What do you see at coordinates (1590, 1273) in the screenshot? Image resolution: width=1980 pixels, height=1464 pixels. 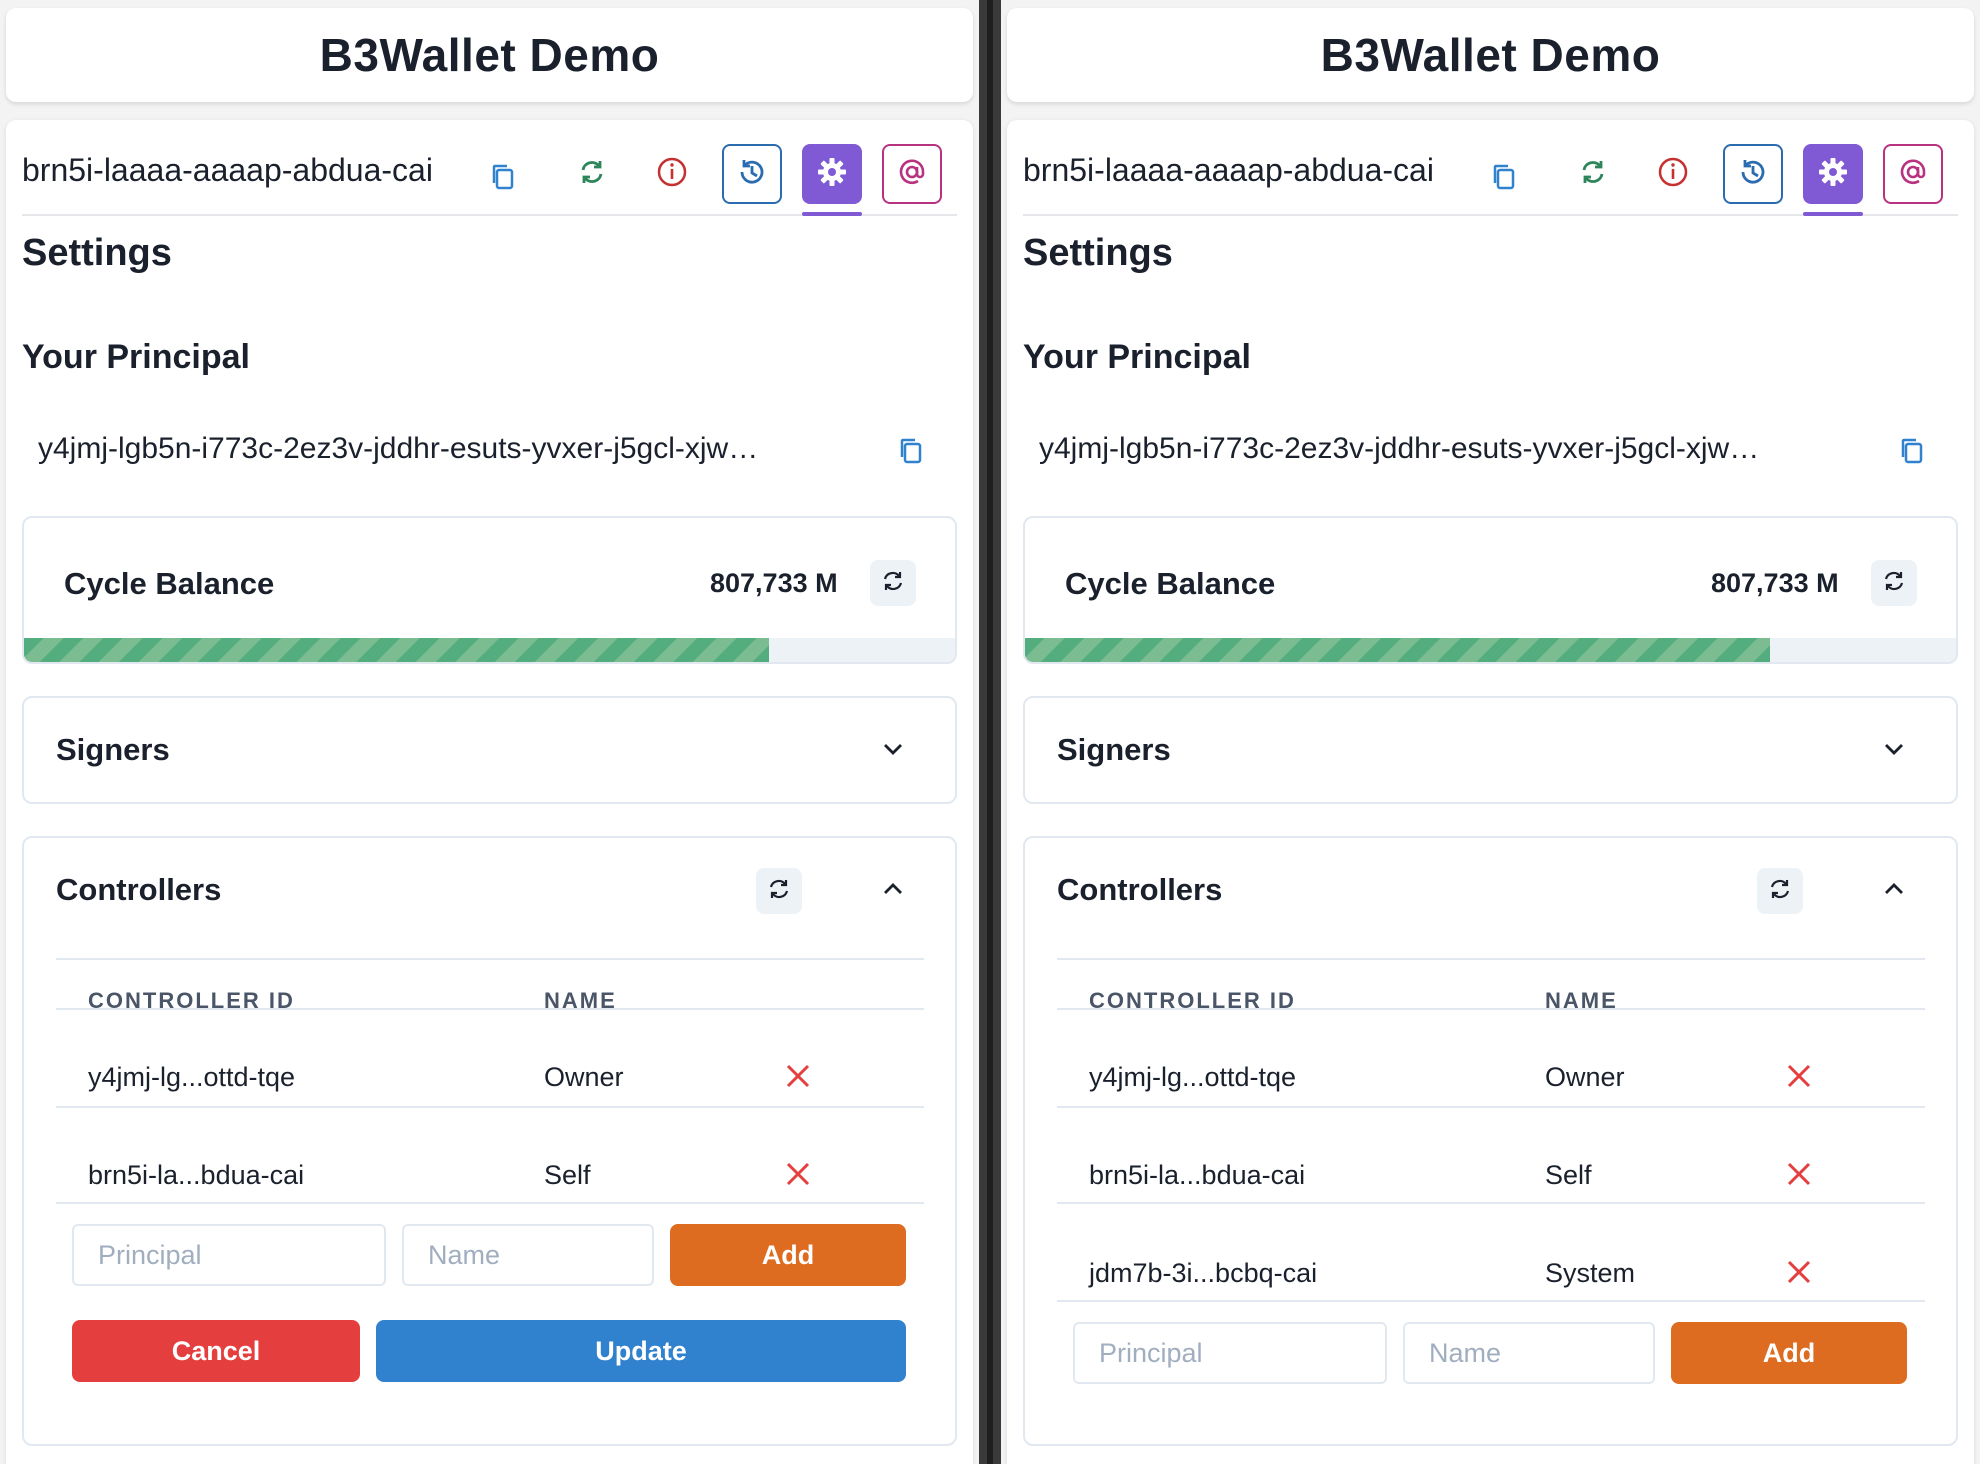 I see `controller-name-cell: System` at bounding box center [1590, 1273].